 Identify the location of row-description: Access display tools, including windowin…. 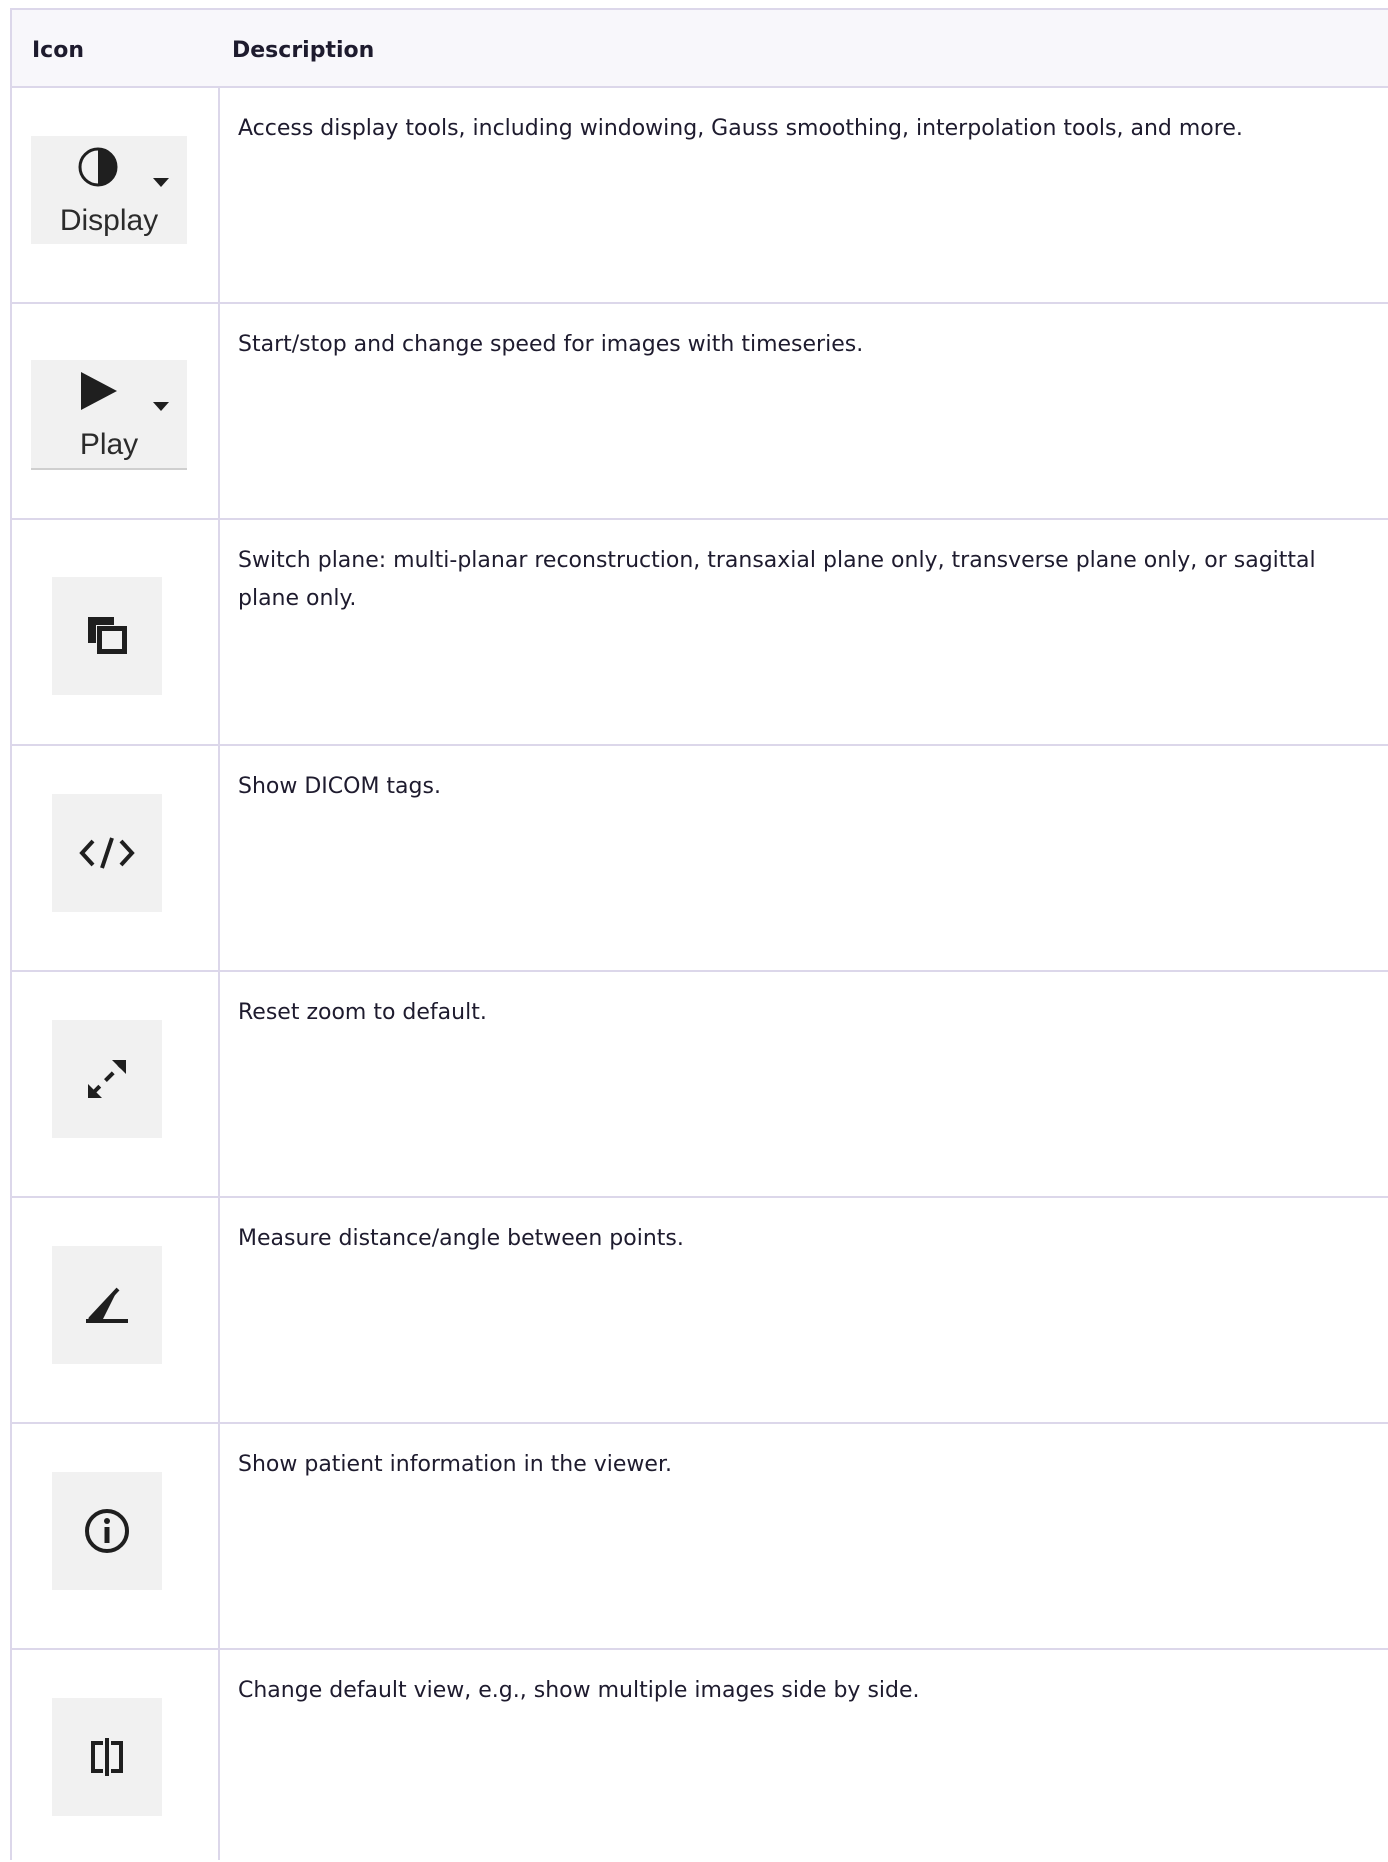
(740, 128).